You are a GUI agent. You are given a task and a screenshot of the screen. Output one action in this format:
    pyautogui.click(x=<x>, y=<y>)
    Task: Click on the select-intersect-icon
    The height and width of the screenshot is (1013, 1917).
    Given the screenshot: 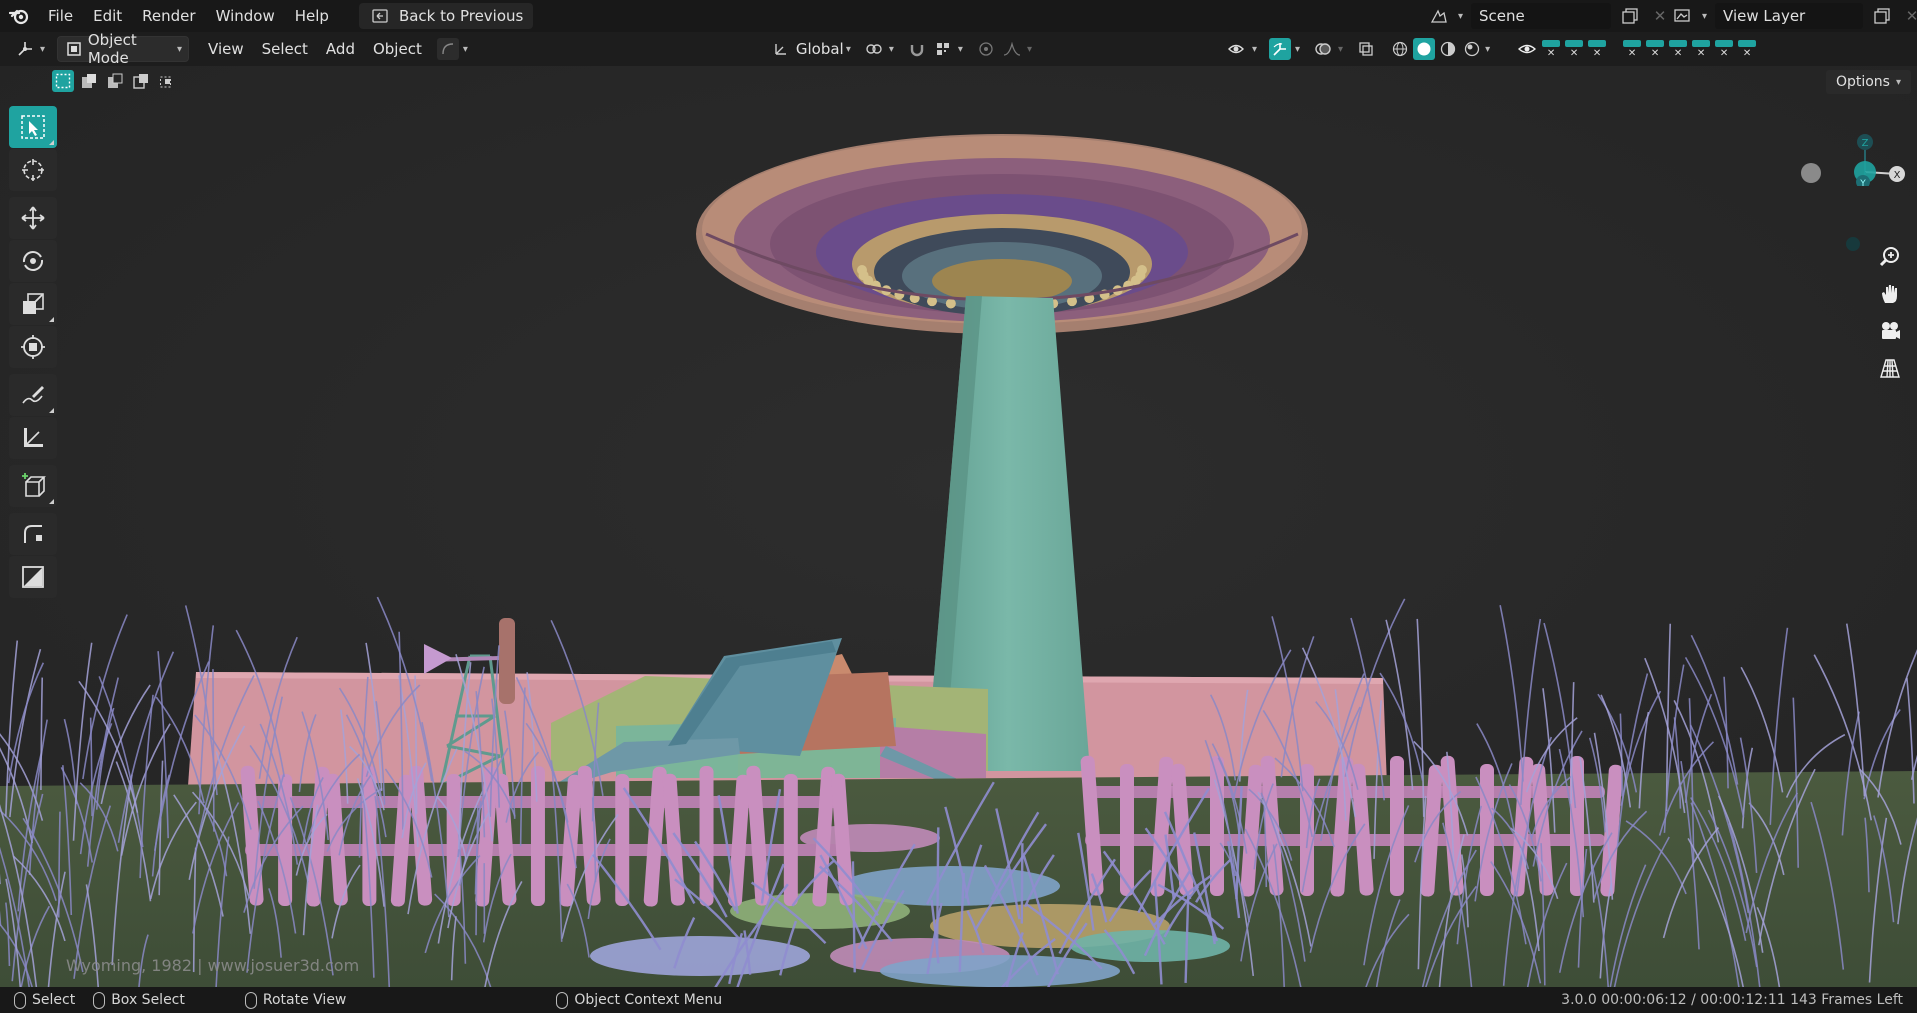 What is the action you would take?
    pyautogui.click(x=167, y=81)
    